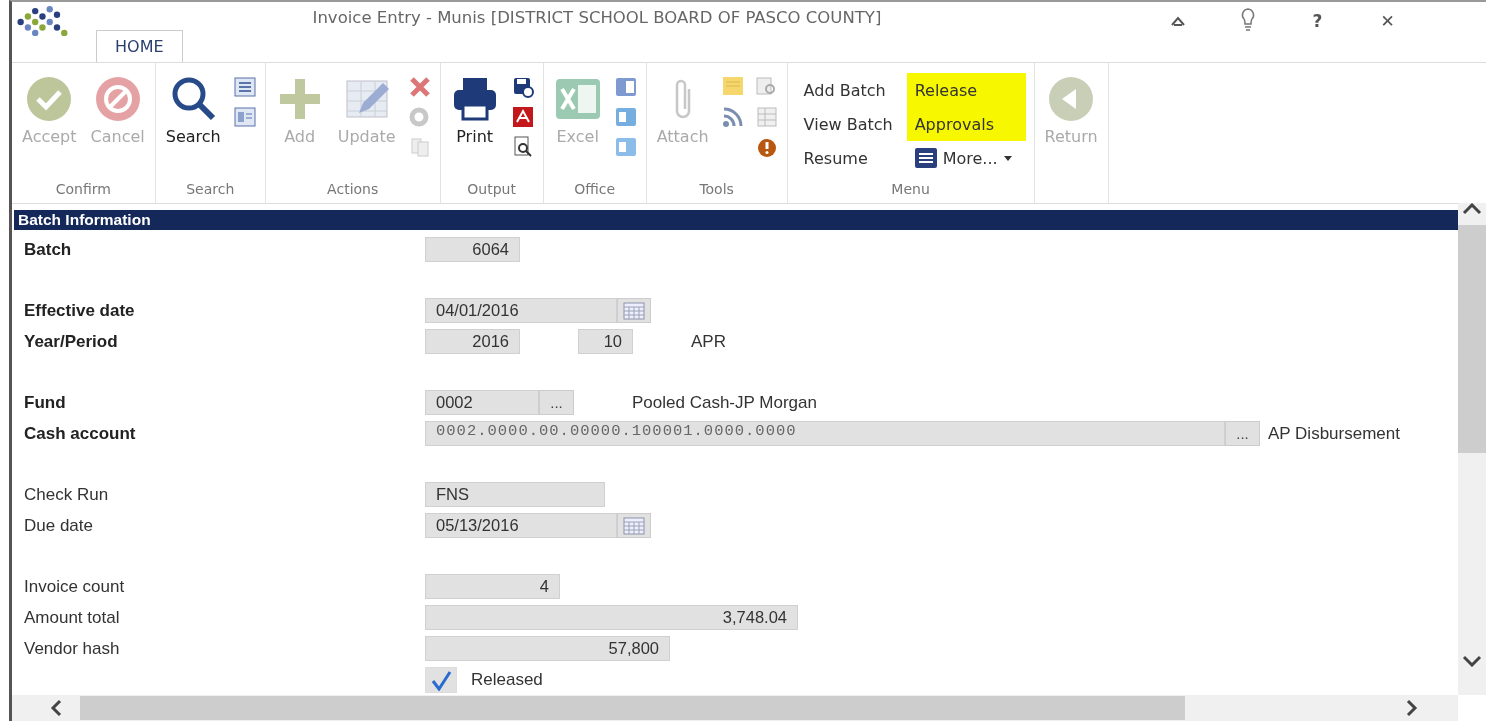  What do you see at coordinates (724, 402) in the screenshot?
I see `field-description: Pooled Cash-JP Morgan` at bounding box center [724, 402].